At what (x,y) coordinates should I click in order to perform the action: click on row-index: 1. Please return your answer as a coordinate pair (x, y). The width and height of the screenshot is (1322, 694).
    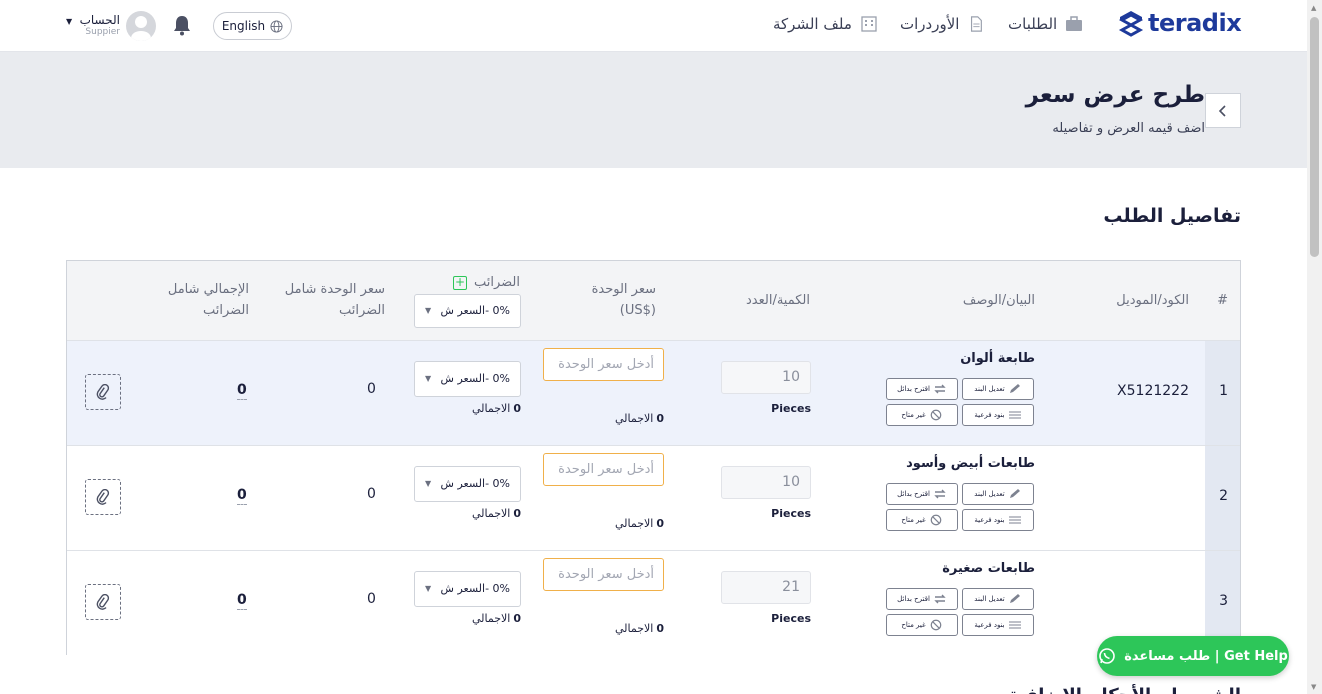
    Looking at the image, I should click on (1223, 391).